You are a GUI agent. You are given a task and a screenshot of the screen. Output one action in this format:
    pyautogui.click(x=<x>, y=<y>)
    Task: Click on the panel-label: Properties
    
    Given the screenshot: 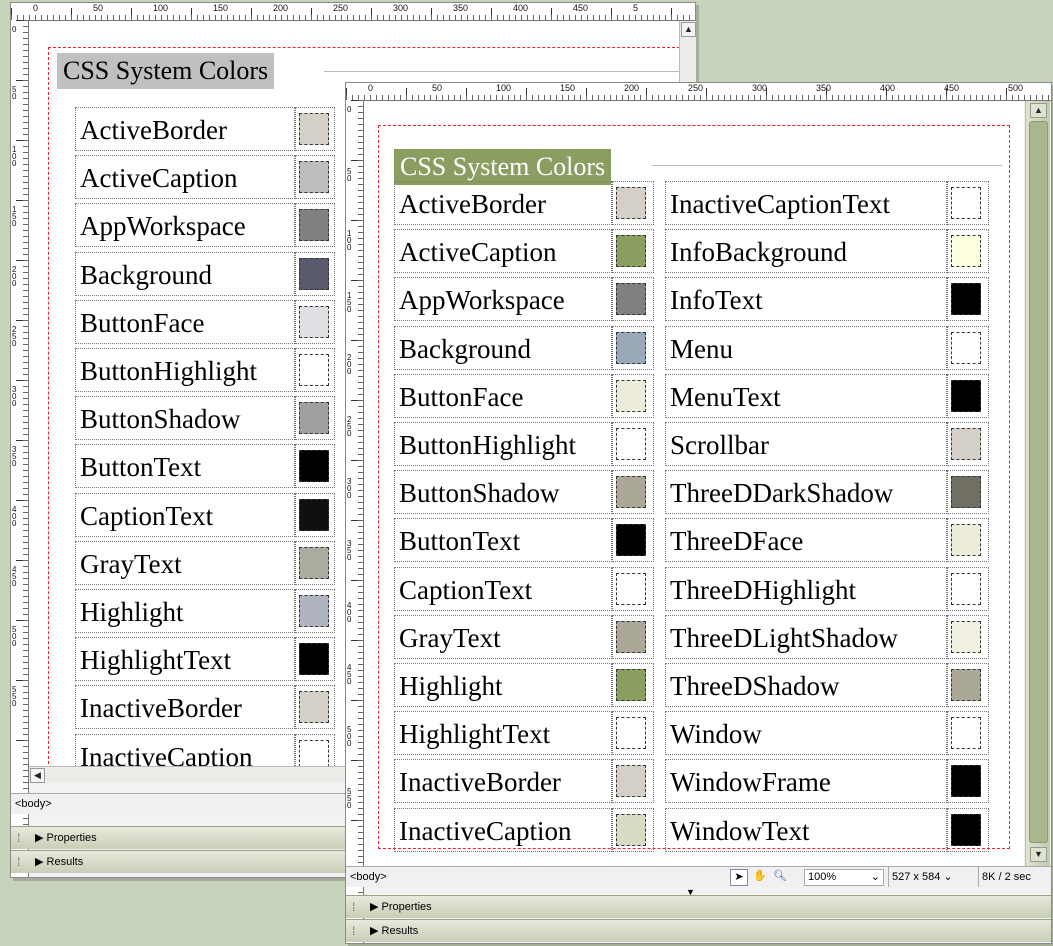 What is the action you would take?
    pyautogui.click(x=406, y=907)
    